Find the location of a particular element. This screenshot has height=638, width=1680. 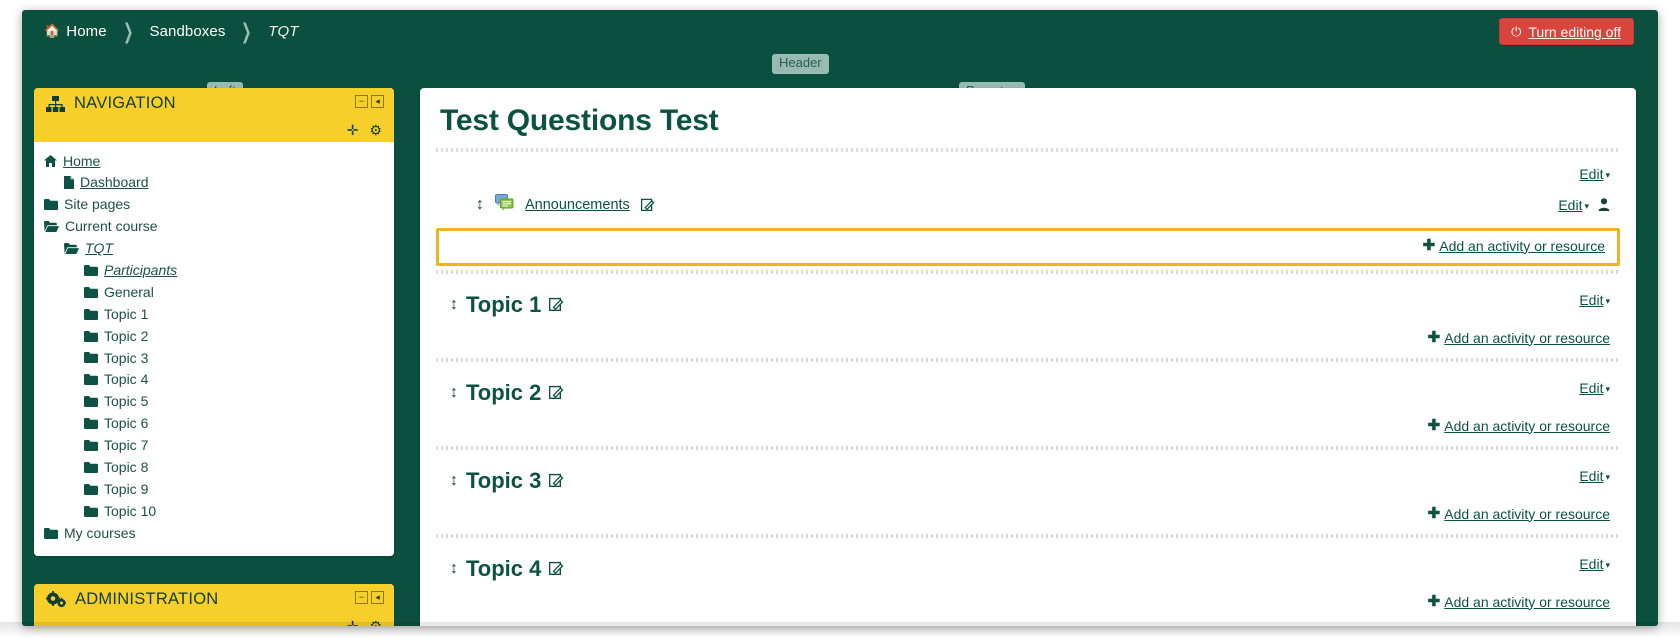

nav-tree-item-label: Topic 7 is located at coordinates (126, 445).